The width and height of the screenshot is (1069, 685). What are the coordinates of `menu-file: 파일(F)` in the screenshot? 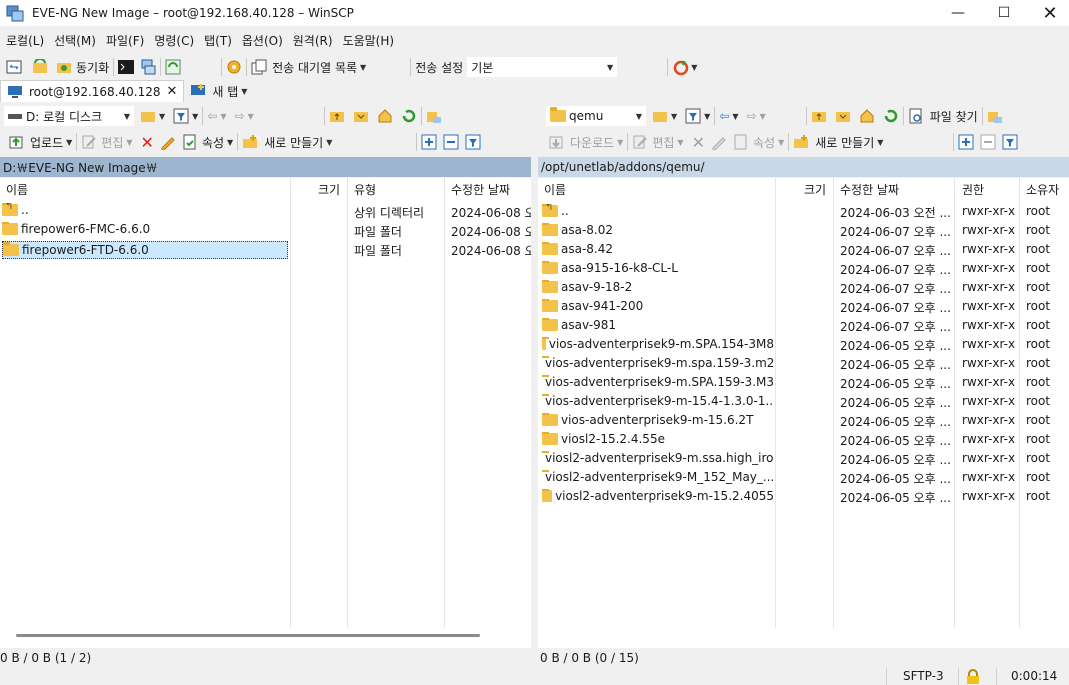 It's located at (124, 40).